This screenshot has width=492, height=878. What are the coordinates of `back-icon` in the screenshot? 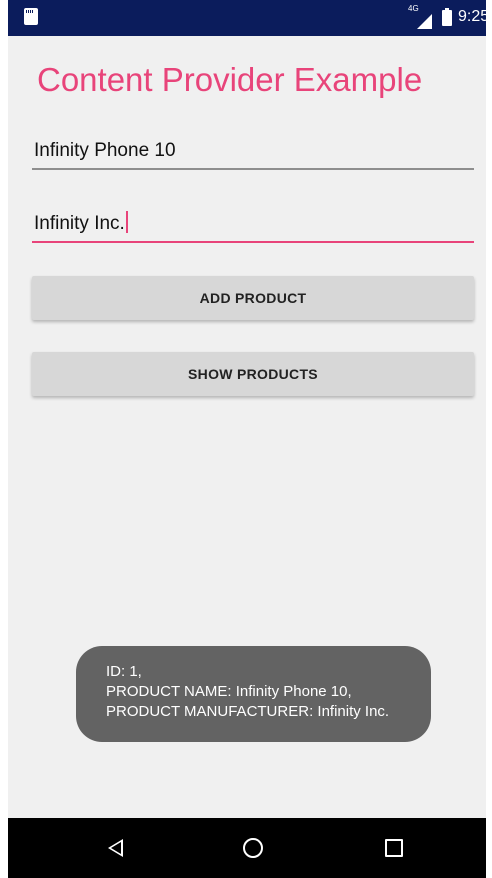 It's located at (115, 848).